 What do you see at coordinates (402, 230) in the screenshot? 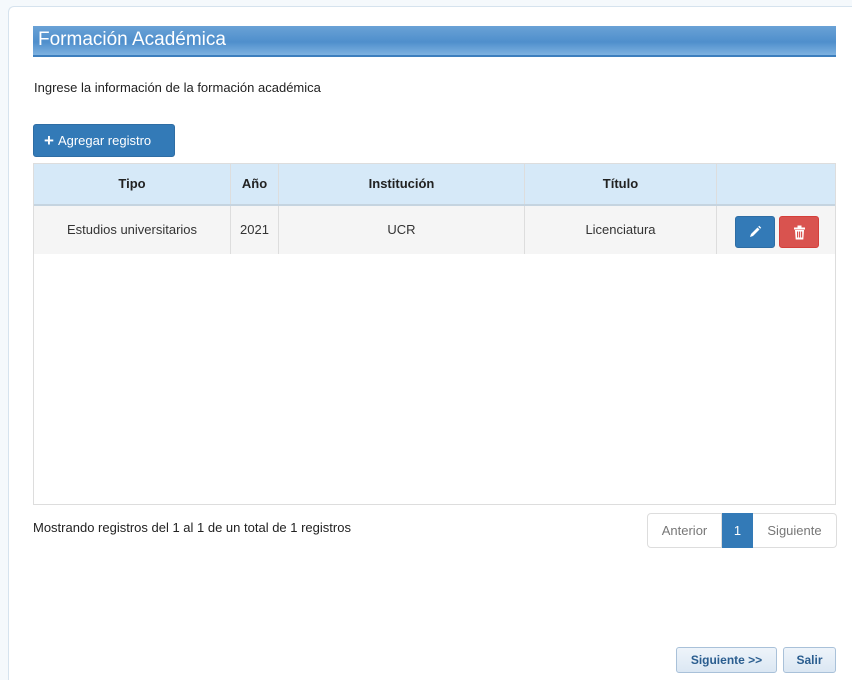
I see `cell-institucion: UCR` at bounding box center [402, 230].